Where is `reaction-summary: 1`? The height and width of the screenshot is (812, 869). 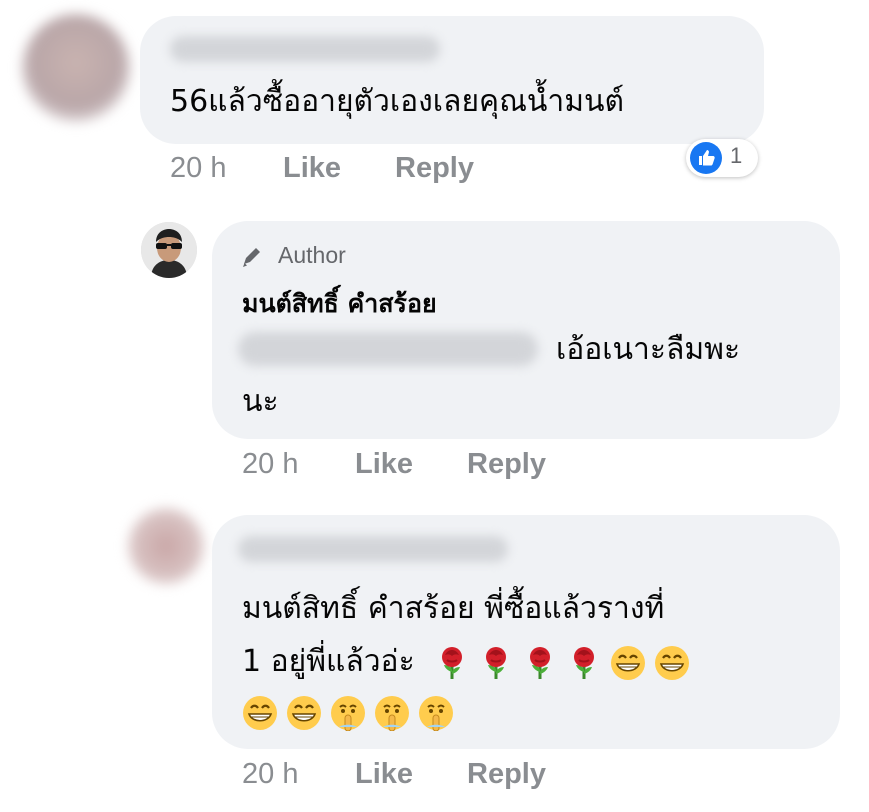
reaction-summary: 1 is located at coordinates (722, 158).